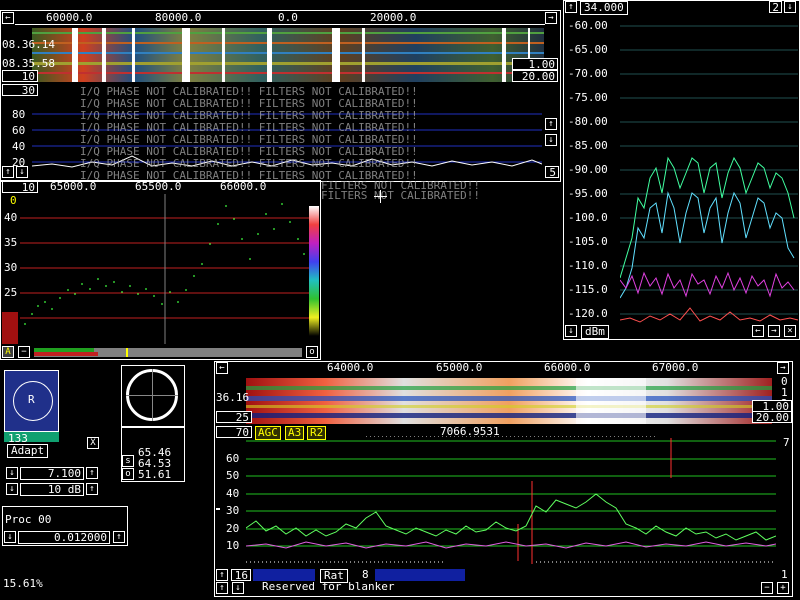 This screenshot has width=800, height=600. What do you see at coordinates (588, 241) in the screenshot?
I see `right-ytick-10: -105.0` at bounding box center [588, 241].